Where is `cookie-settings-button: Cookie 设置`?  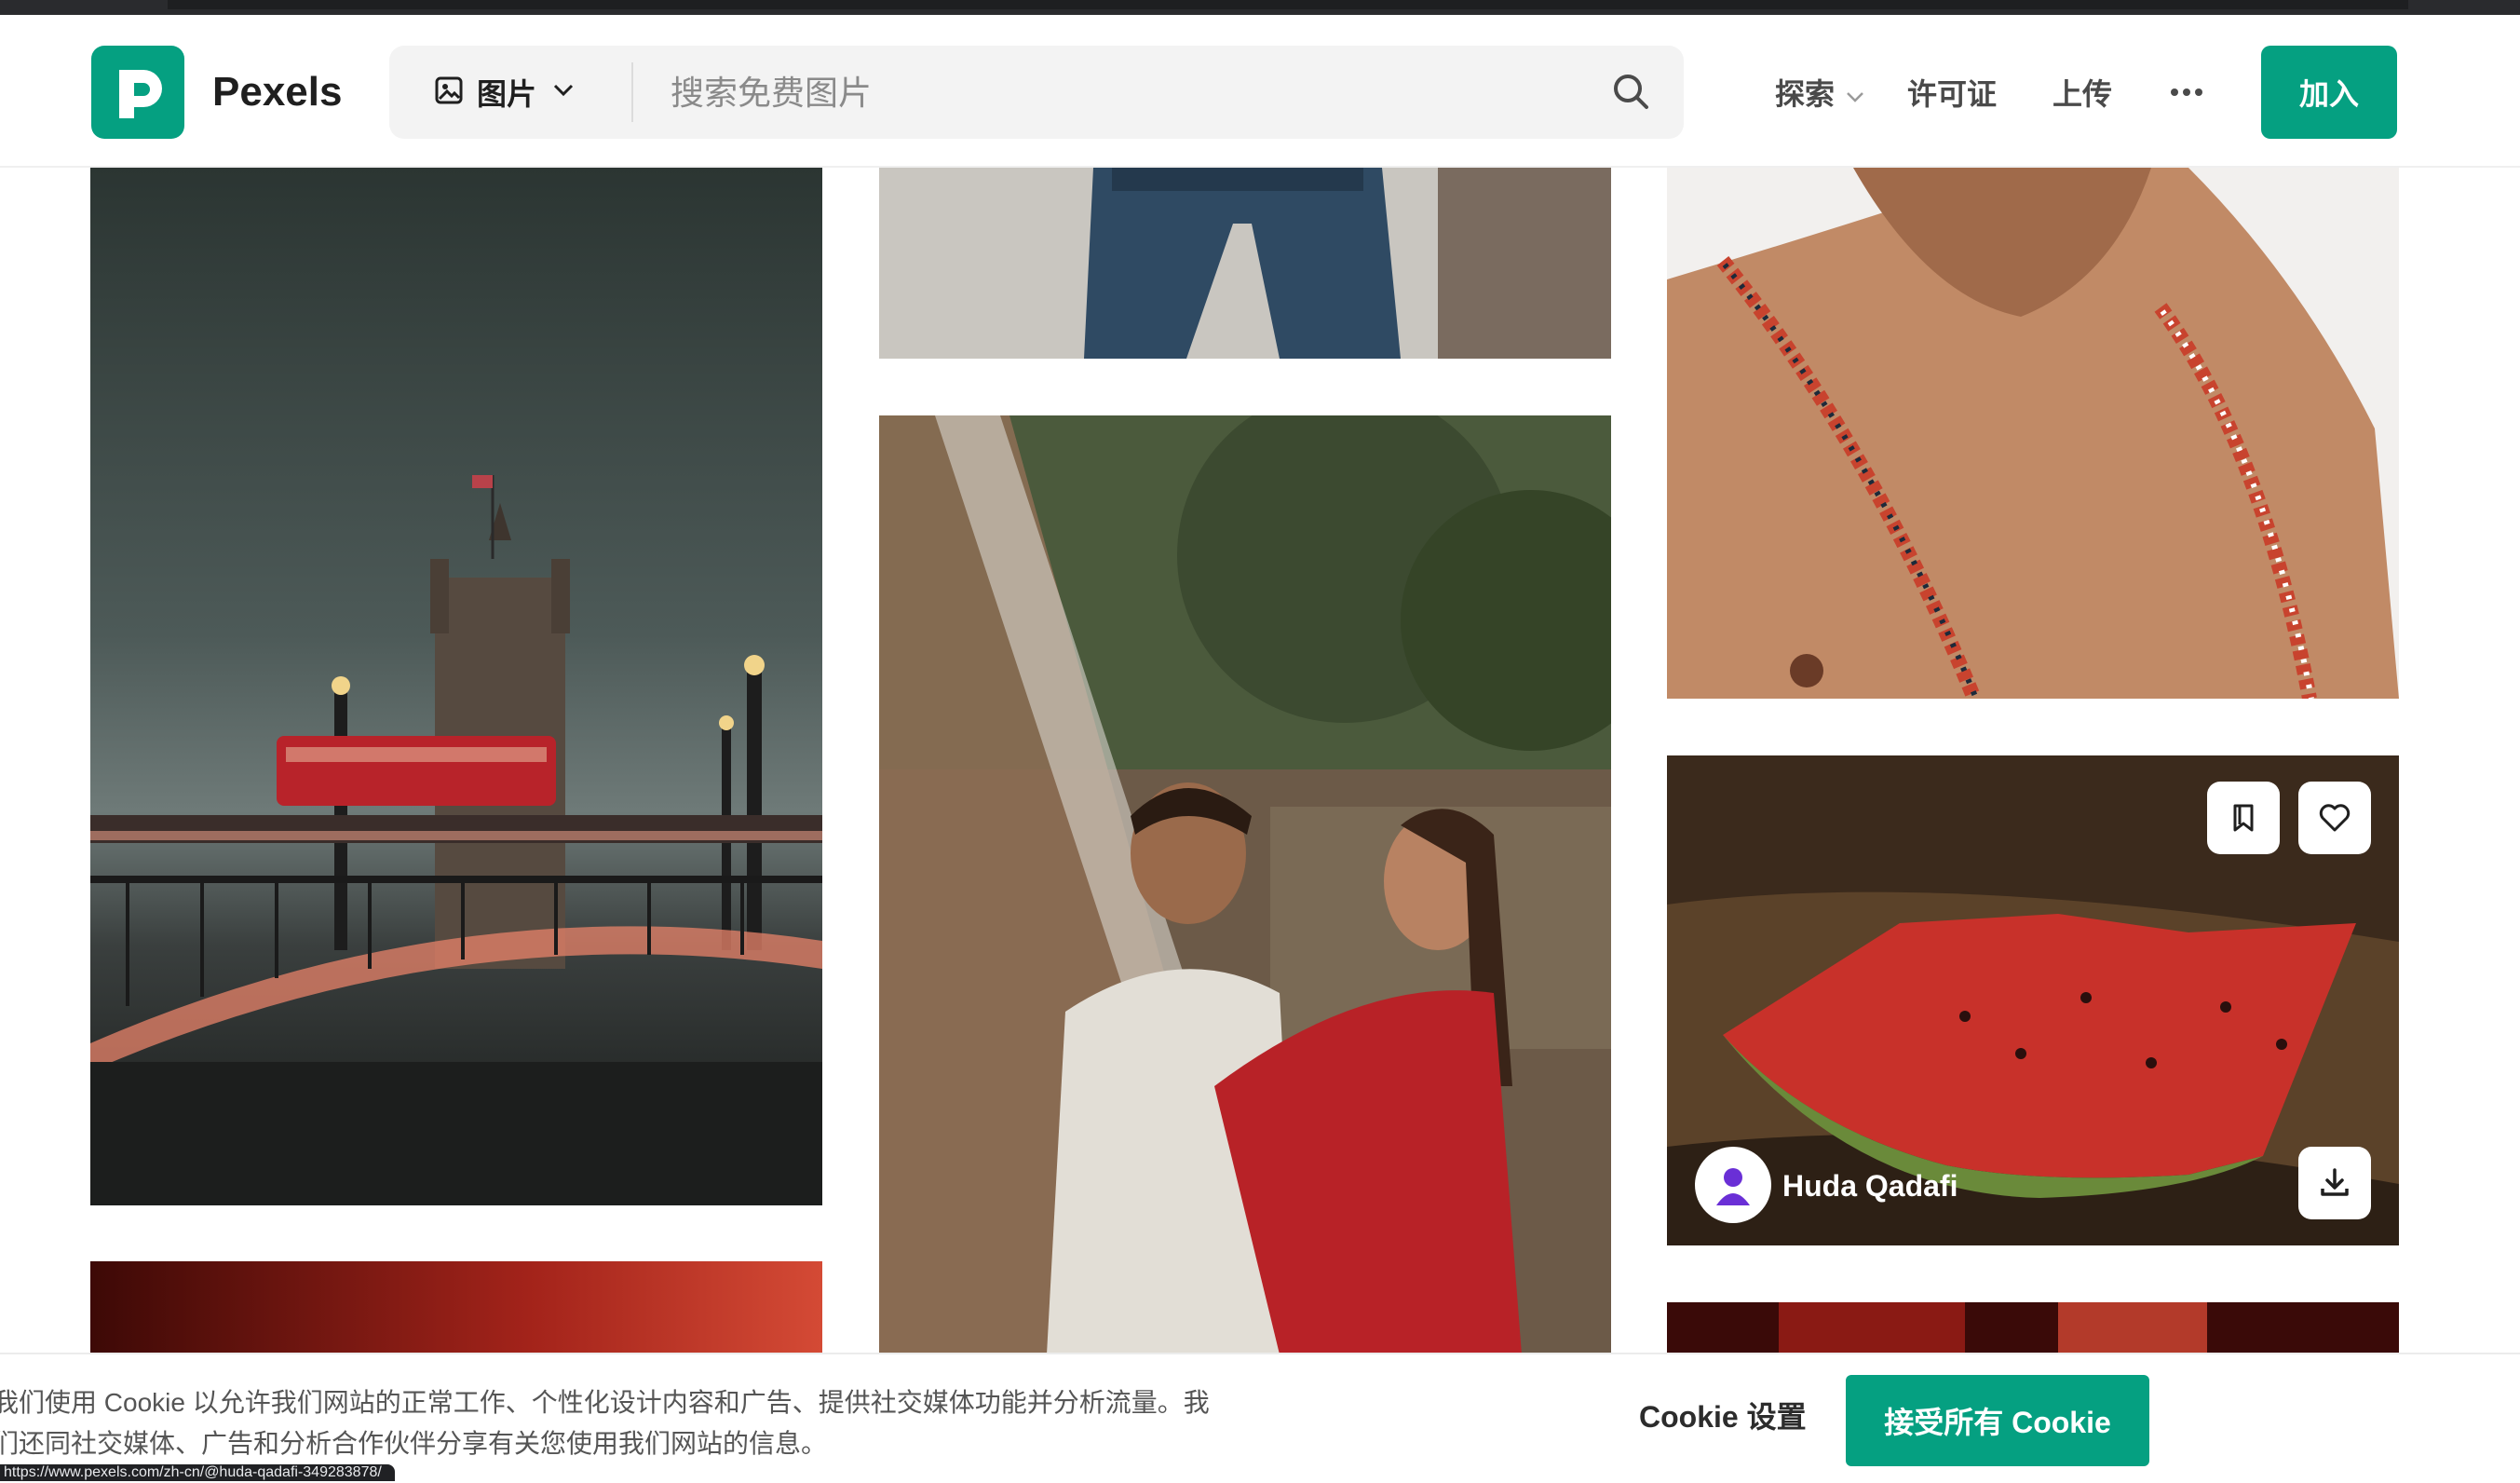 cookie-settings-button: Cookie 设置 is located at coordinates (1723, 1415).